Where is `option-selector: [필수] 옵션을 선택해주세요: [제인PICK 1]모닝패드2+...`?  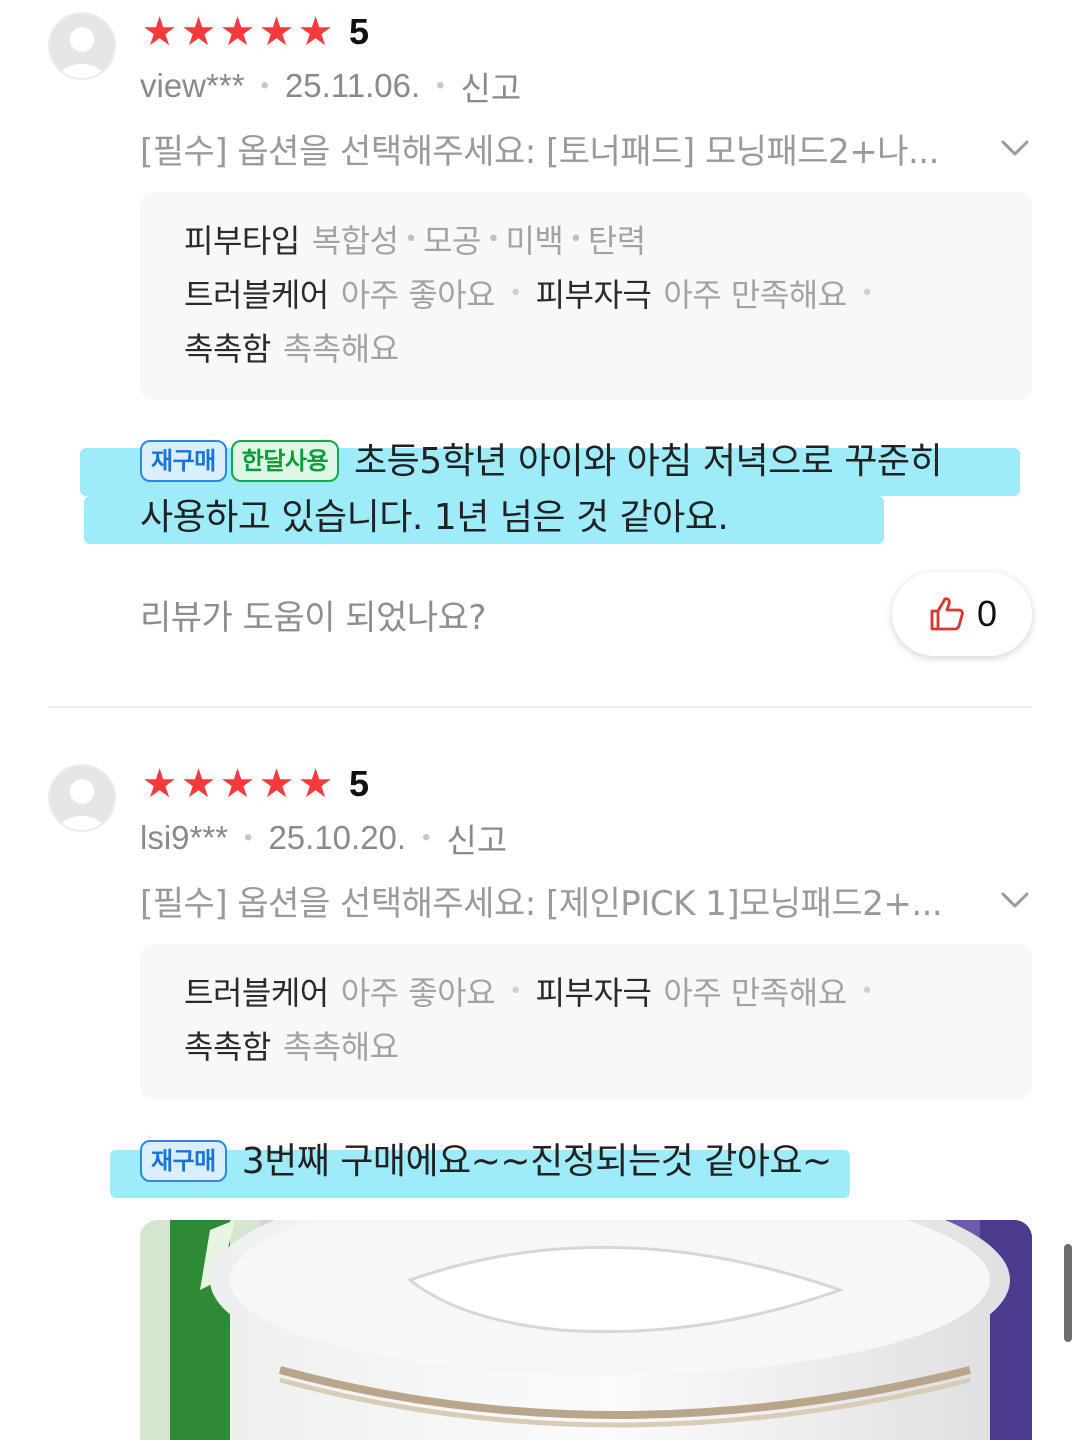
option-selector: [필수] 옵션을 선택해주세요: [제인PICK 1]모닝패드2+... is located at coordinates (586, 901).